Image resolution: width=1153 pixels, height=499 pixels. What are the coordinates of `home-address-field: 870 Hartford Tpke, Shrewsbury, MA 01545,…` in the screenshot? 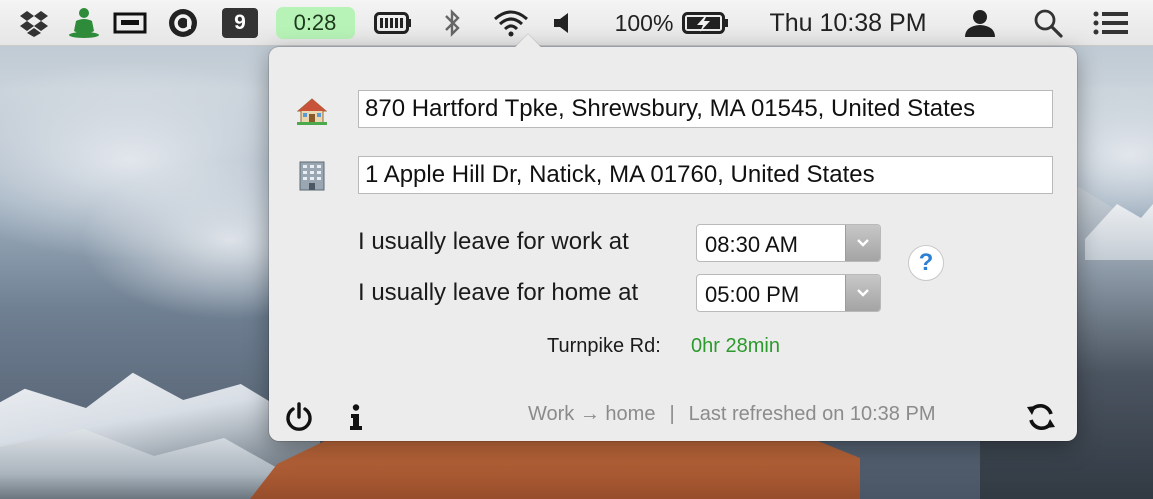 It's located at (705, 109).